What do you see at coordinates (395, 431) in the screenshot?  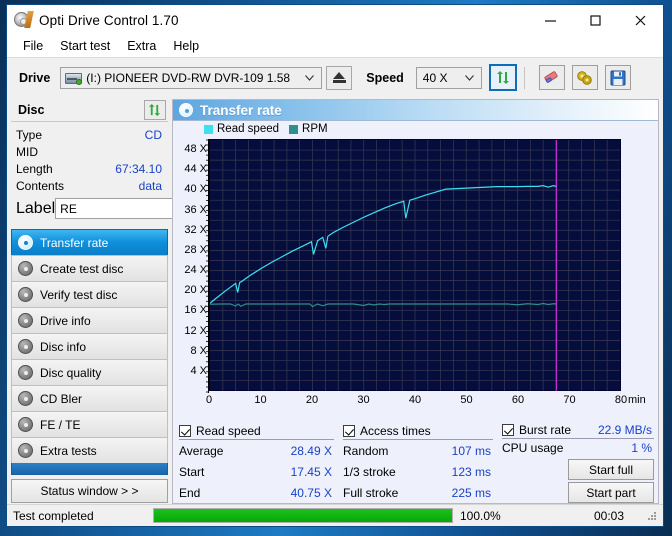 I see `access-times-header-label: Access times` at bounding box center [395, 431].